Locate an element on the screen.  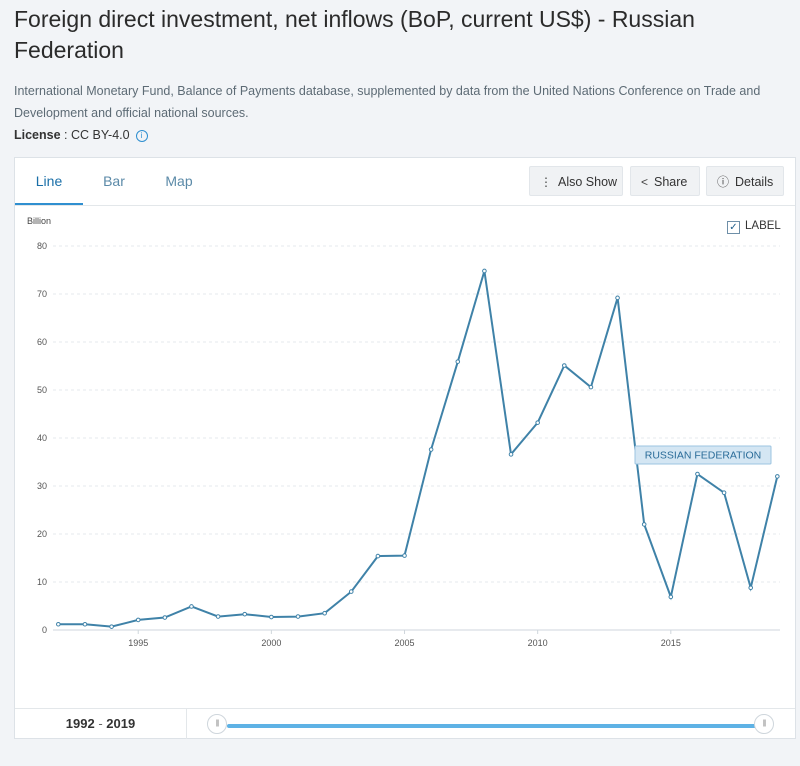
tab-bar: Bar is located at coordinates (114, 181).